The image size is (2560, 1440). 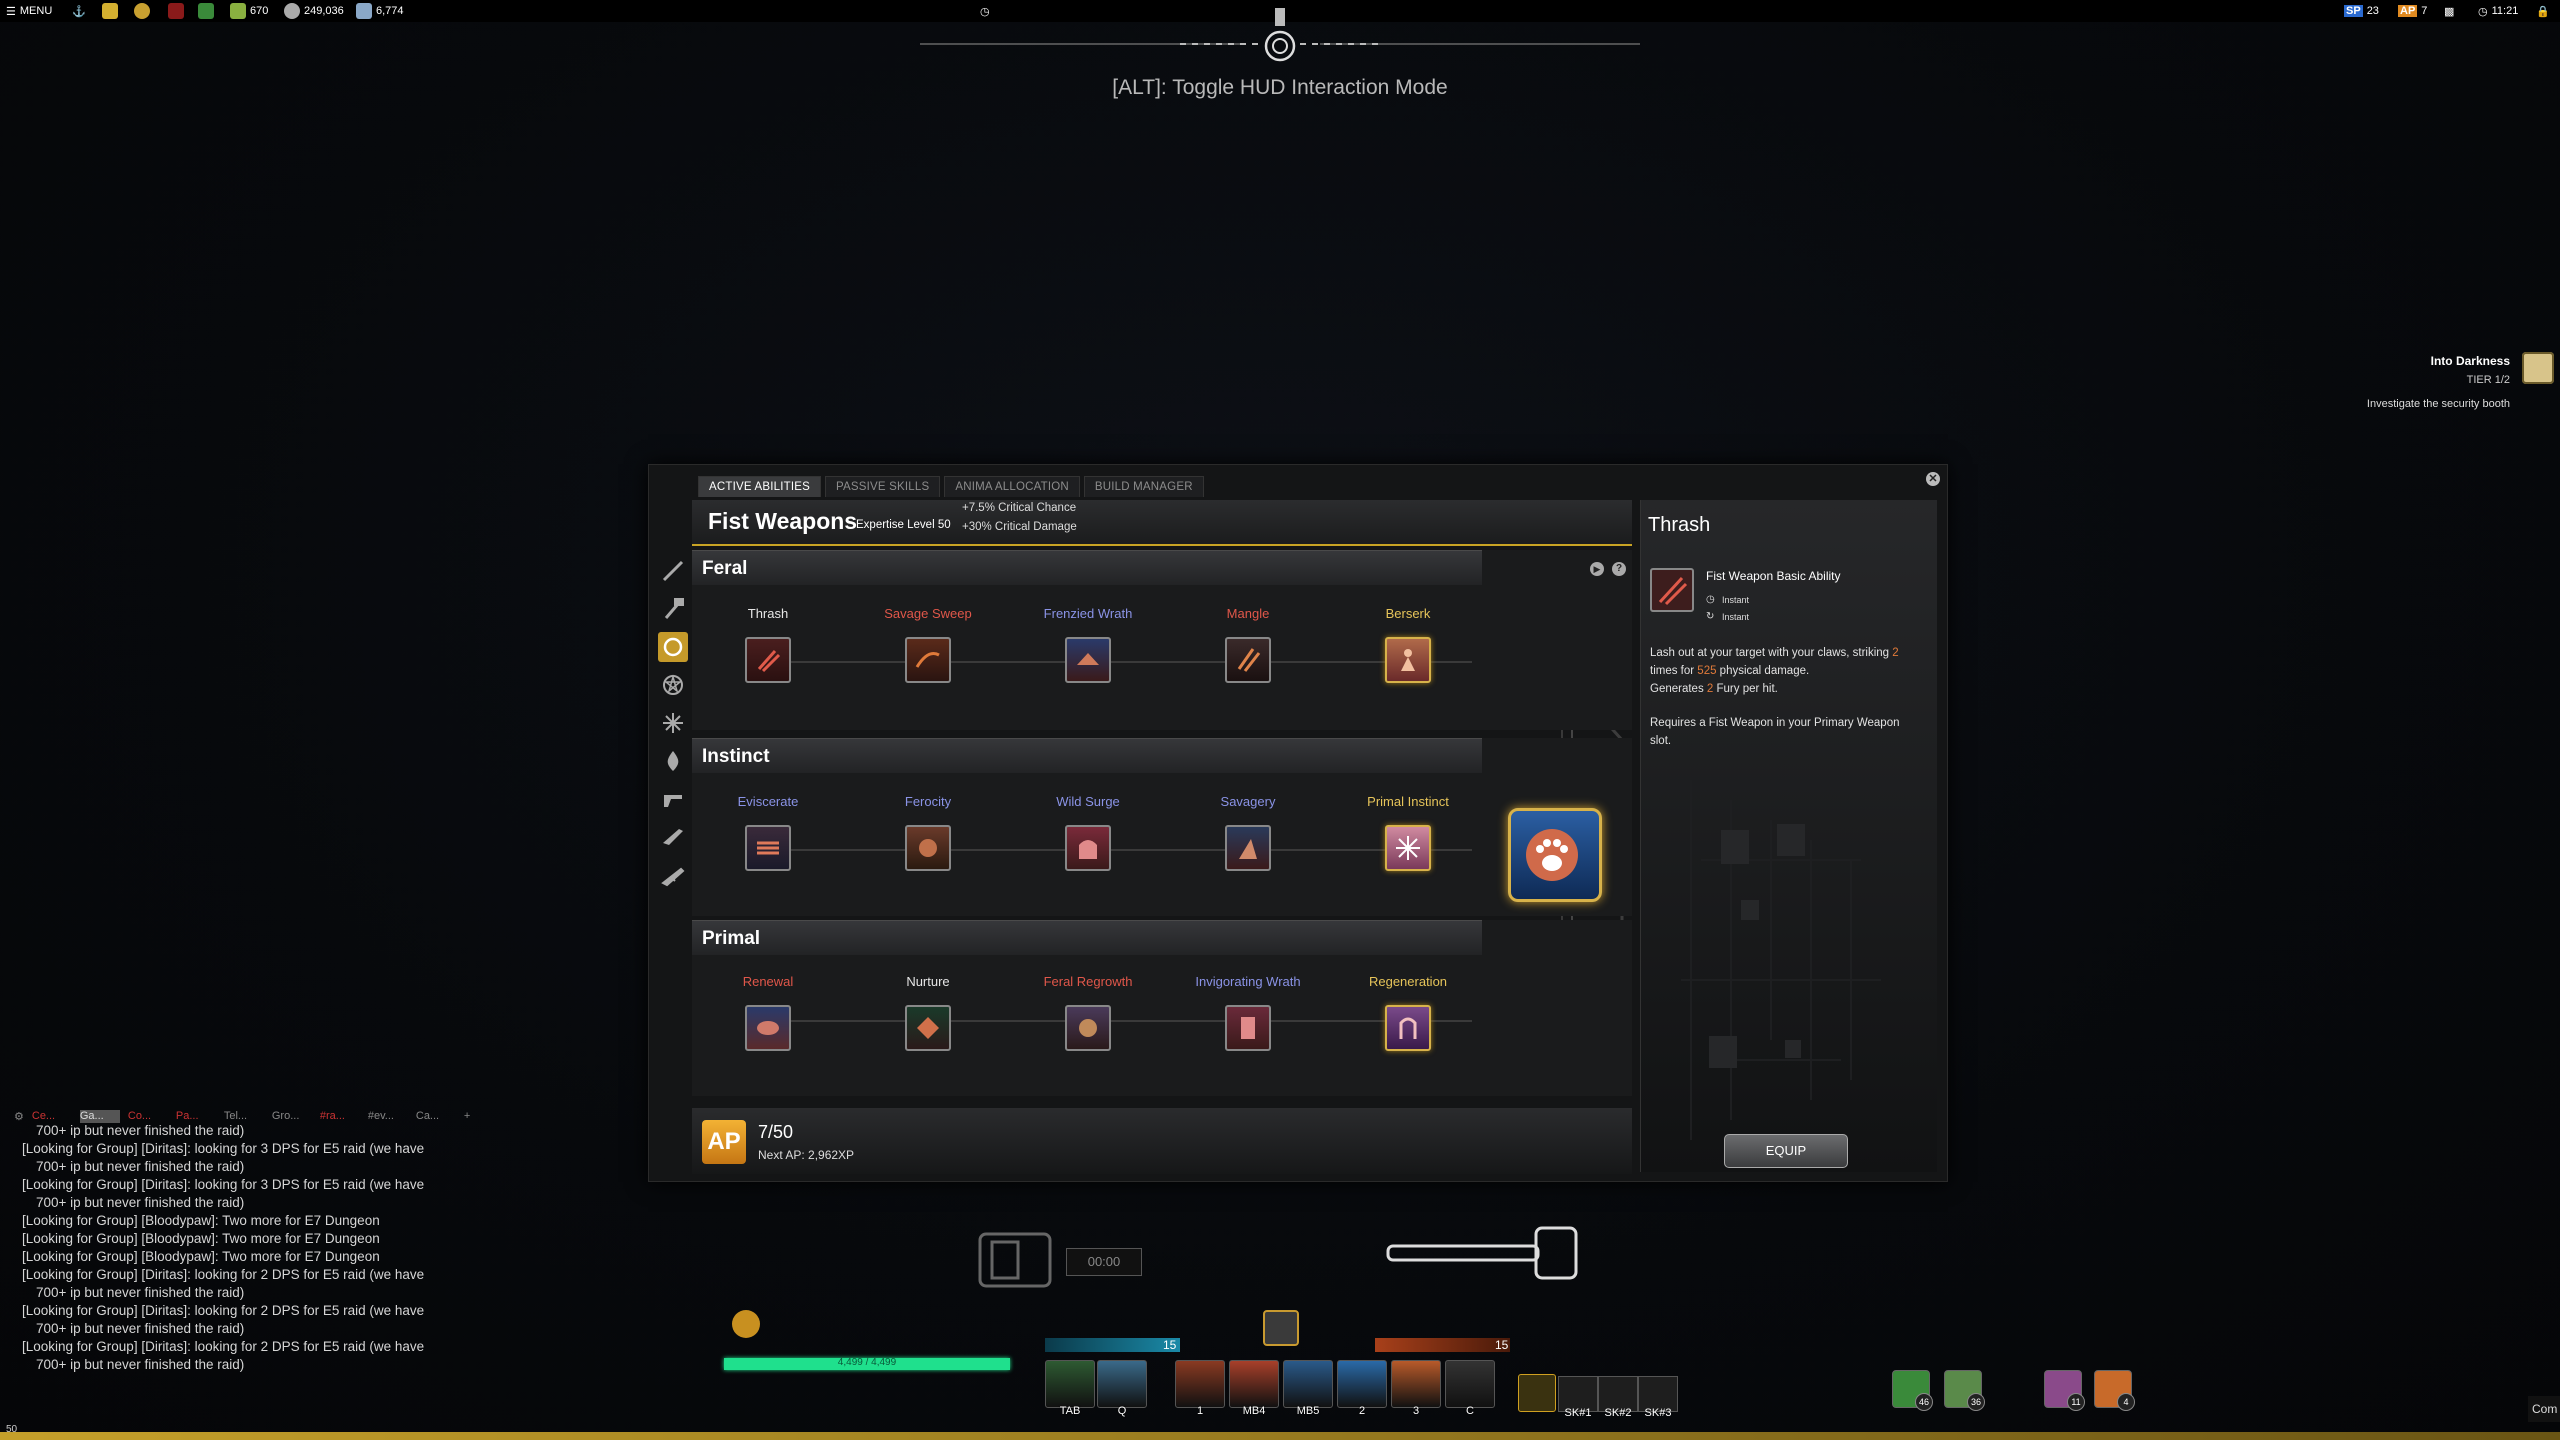 What do you see at coordinates (1578, 1397) in the screenshot?
I see `skill-slot-1: SK#1` at bounding box center [1578, 1397].